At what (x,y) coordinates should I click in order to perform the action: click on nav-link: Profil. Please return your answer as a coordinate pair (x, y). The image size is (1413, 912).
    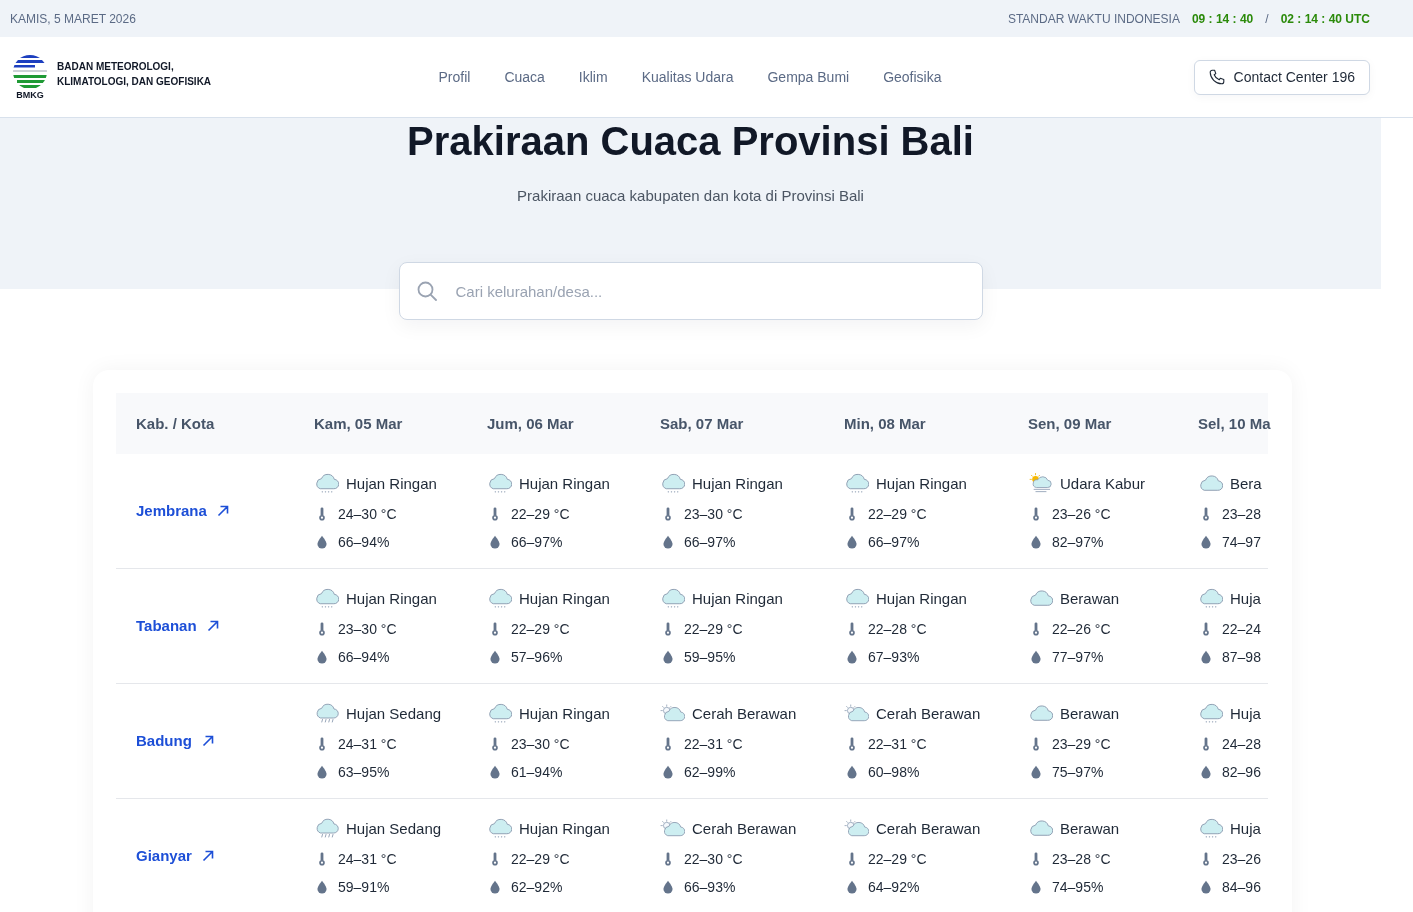
    Looking at the image, I should click on (454, 77).